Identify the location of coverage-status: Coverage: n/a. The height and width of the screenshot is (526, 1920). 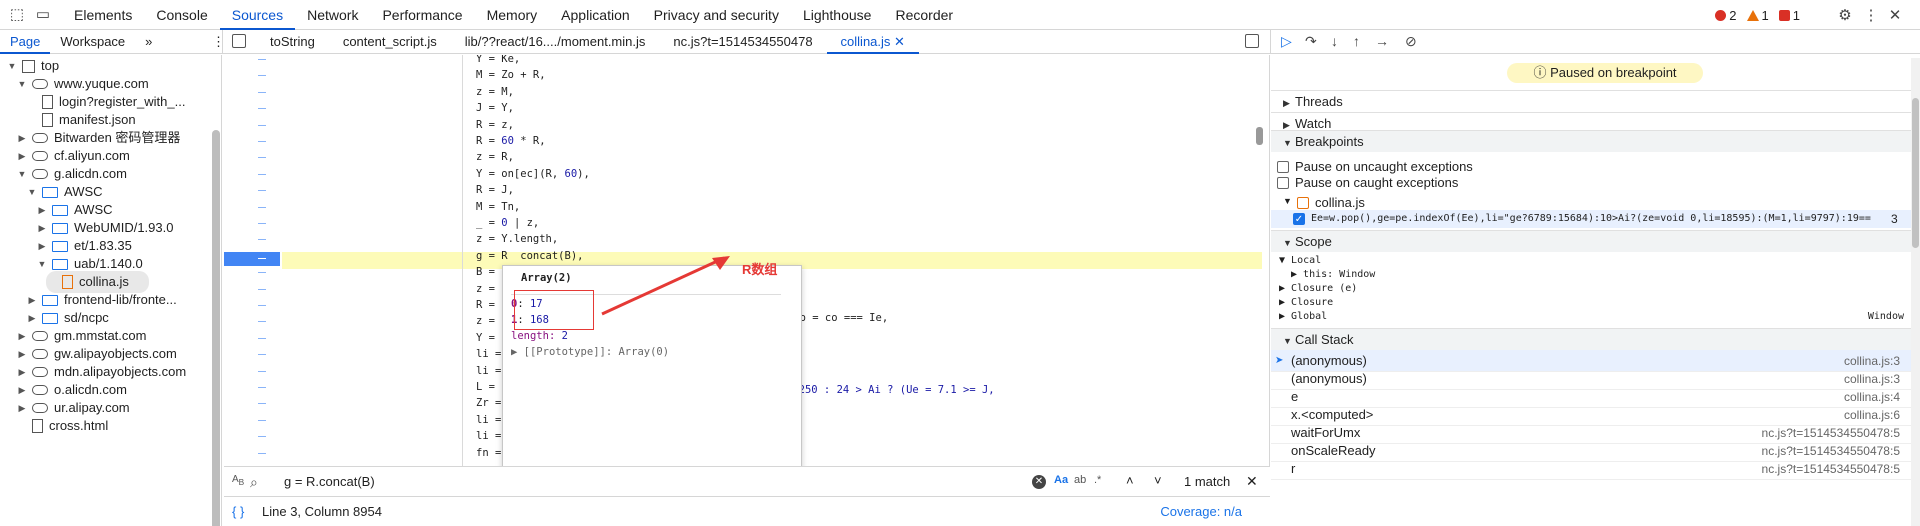
(1201, 511).